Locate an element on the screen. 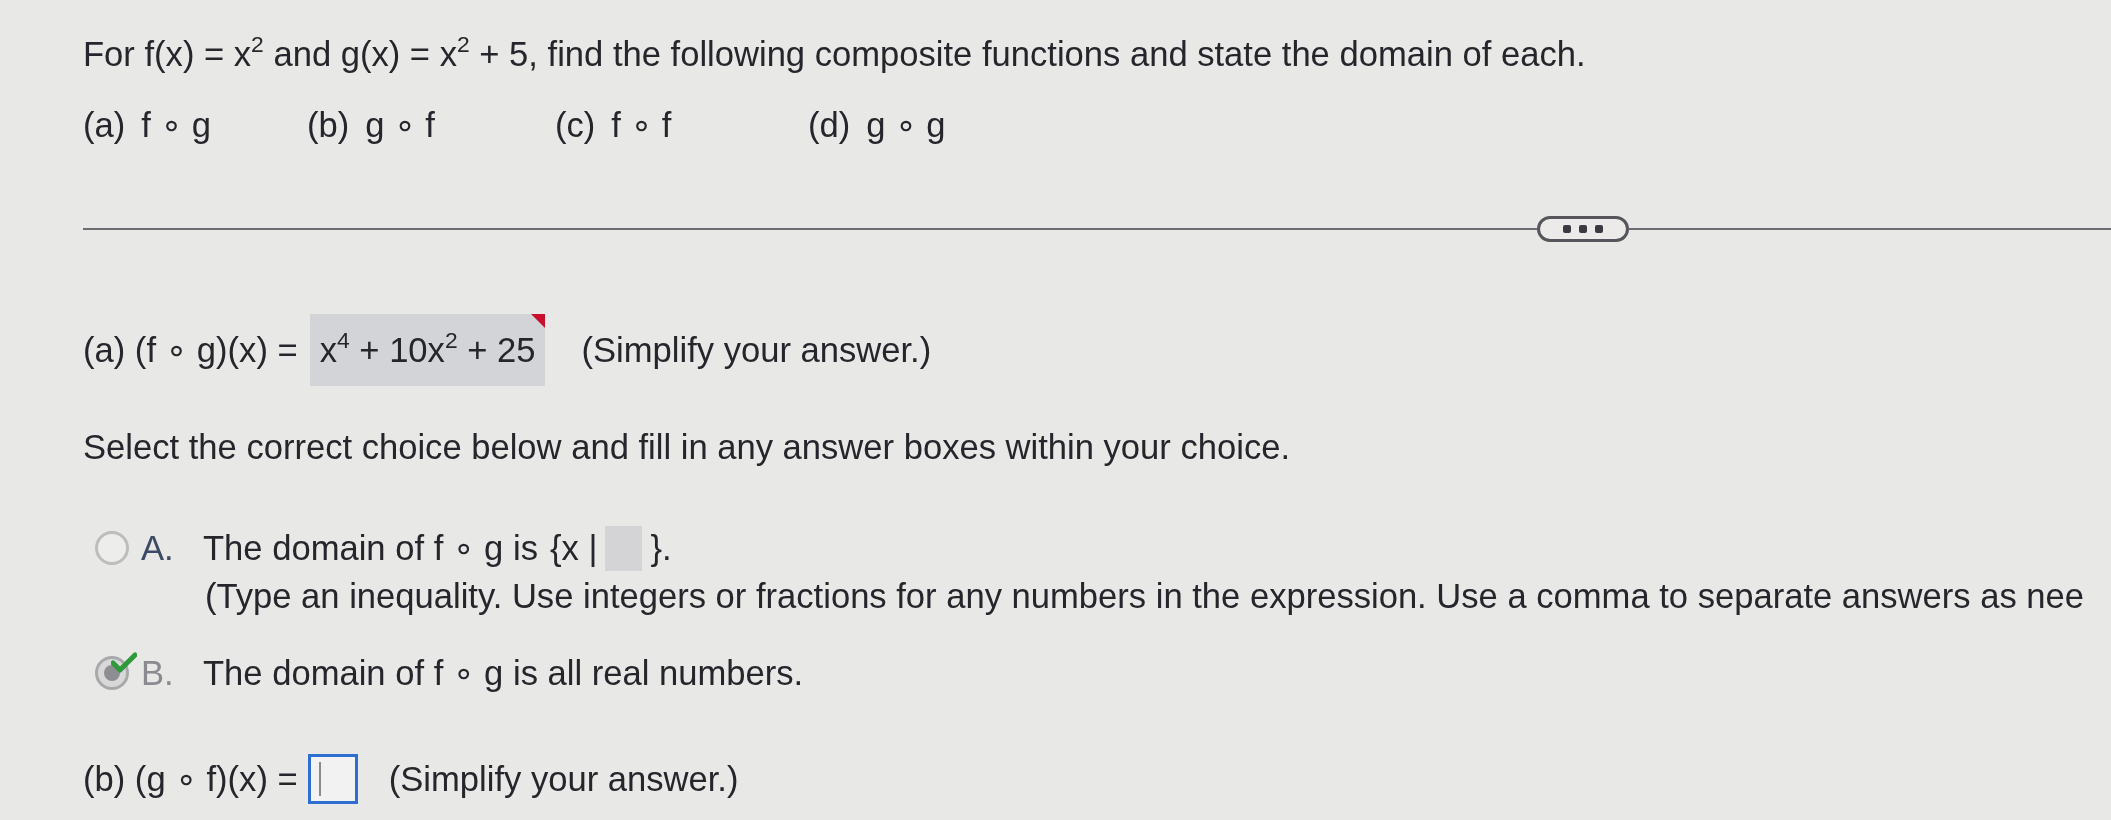  choice-hint: (Type an inequality. Use integers or fractions for any numbers in the expression. Use a comma to separate answers as nee is located at coordinates (1145, 596).